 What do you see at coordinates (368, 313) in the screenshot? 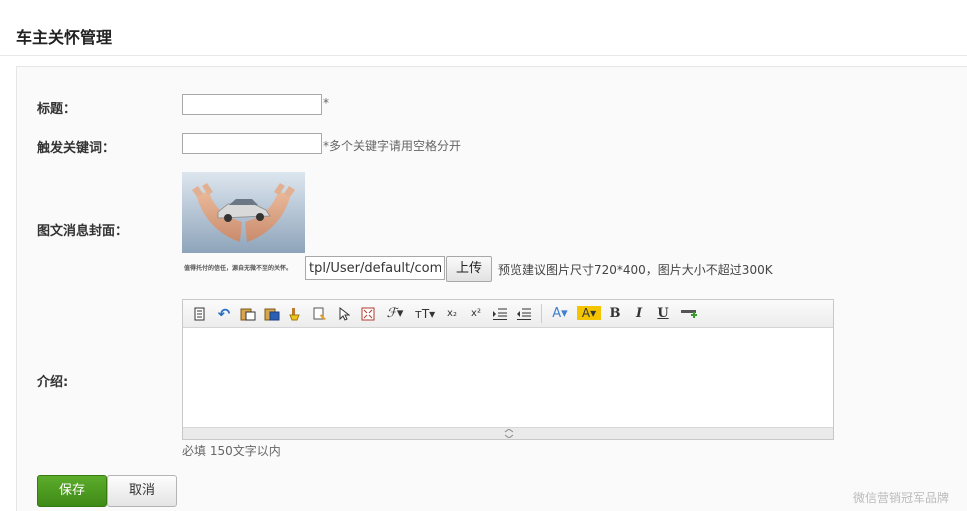
I see `fullscreen-icon` at bounding box center [368, 313].